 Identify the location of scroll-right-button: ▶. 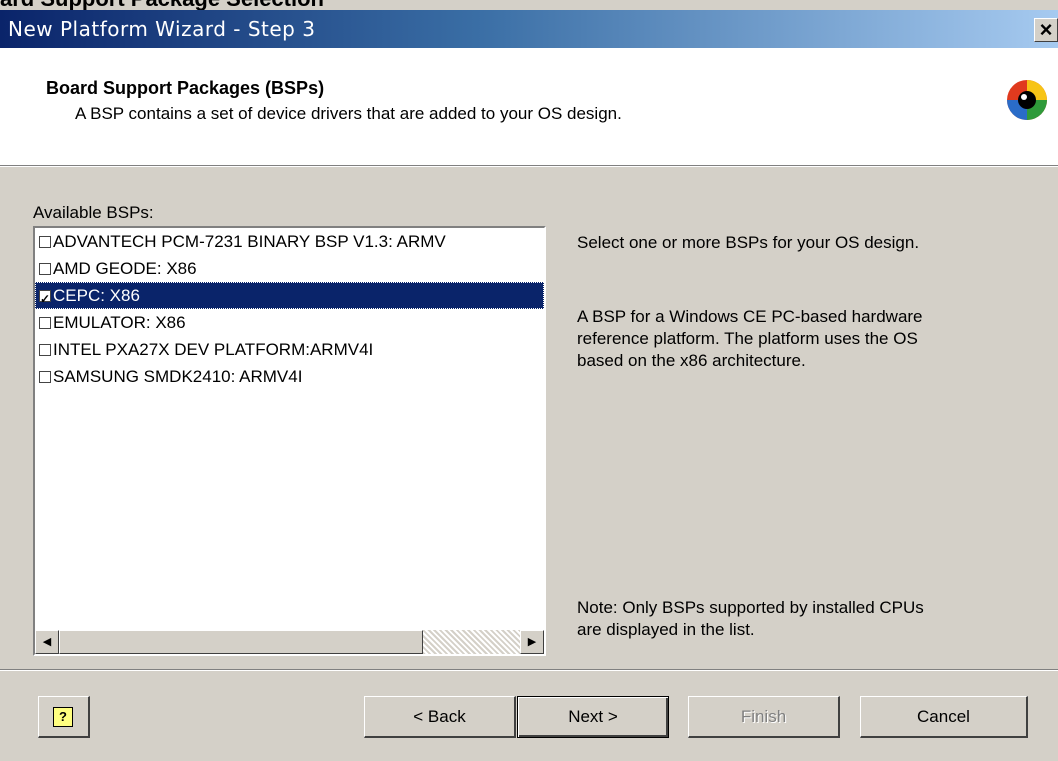
(532, 642).